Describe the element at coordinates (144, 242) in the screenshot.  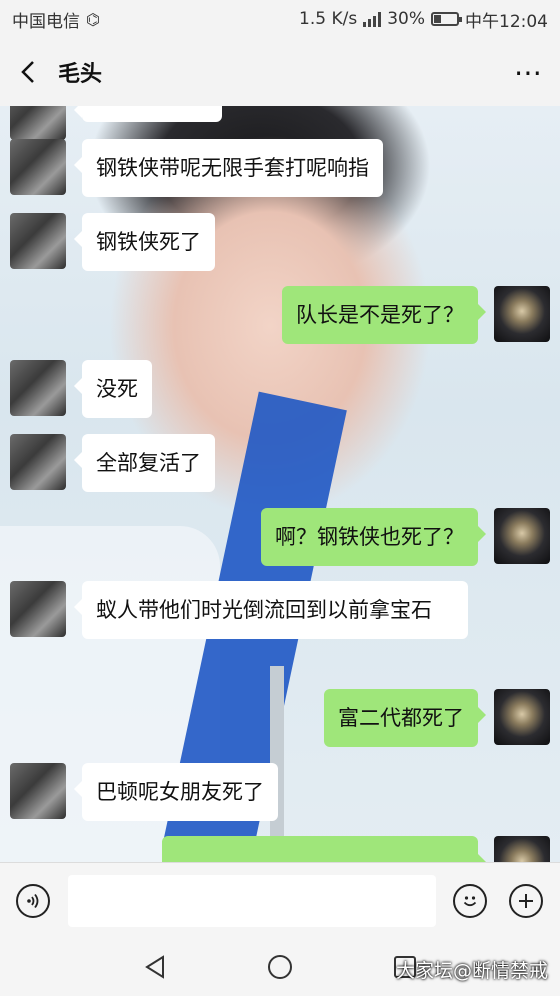
I see `message-bubble: 钢铁侠死了` at that location.